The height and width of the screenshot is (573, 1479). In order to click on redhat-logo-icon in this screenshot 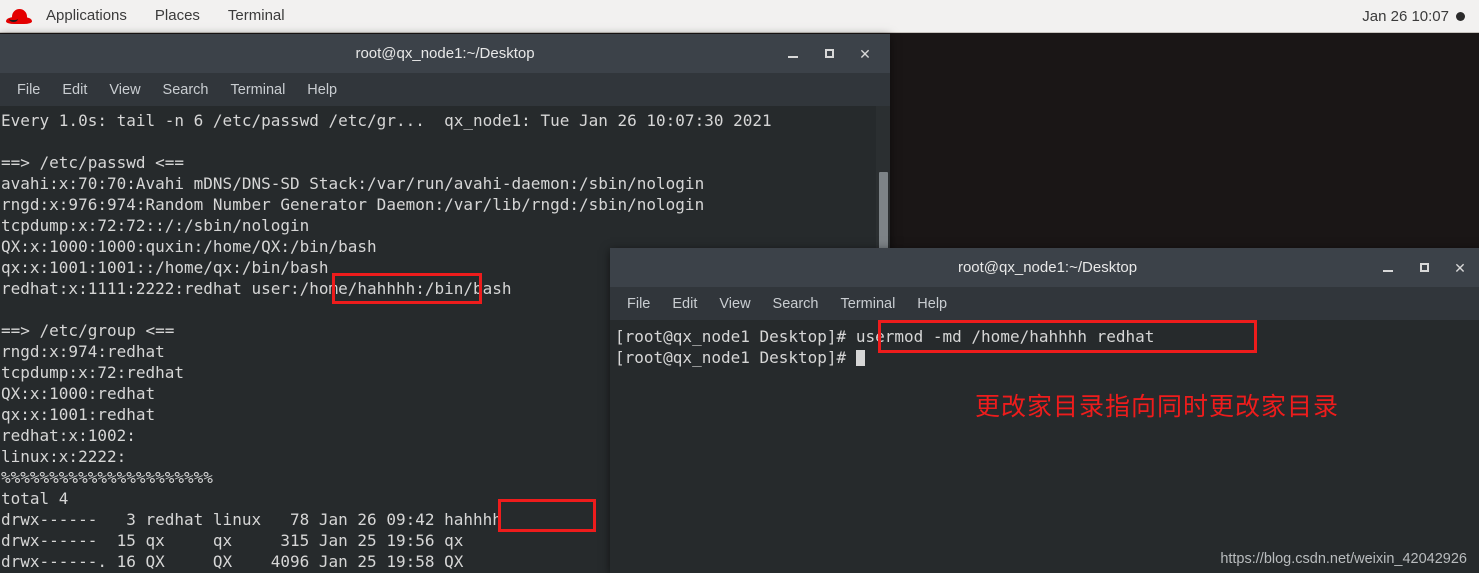, I will do `click(19, 16)`.